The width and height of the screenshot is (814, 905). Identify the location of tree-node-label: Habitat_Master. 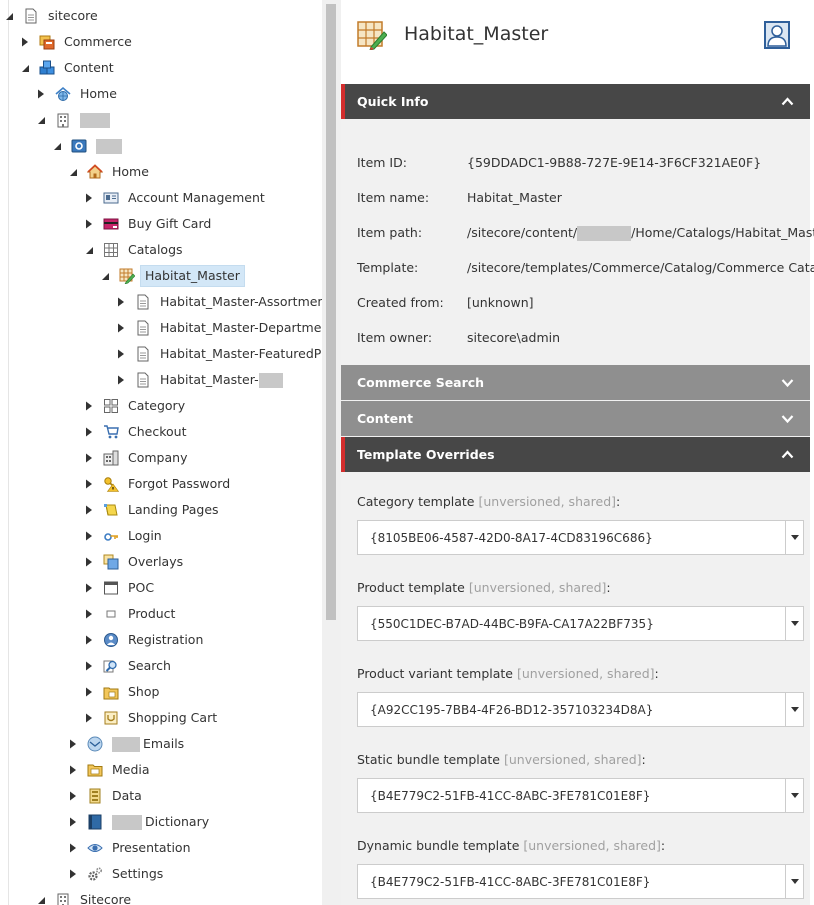
(192, 276).